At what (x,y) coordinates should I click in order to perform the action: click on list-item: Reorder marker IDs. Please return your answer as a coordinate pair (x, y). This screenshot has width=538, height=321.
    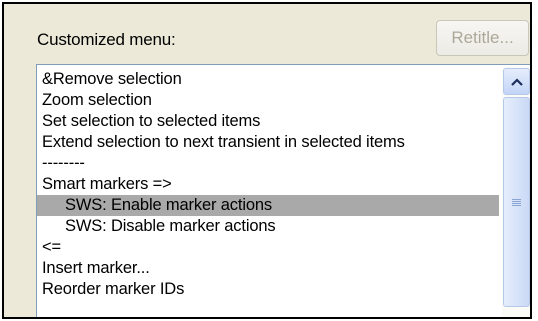
    Looking at the image, I should click on (269, 289).